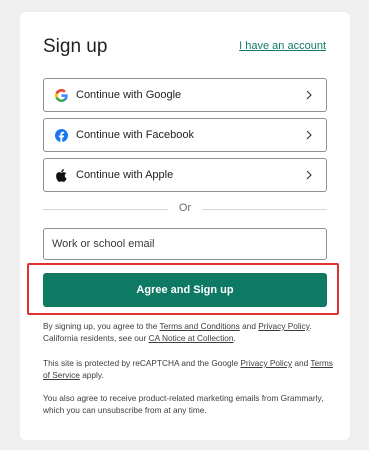  I want to click on legal-text: ., so click(234, 338).